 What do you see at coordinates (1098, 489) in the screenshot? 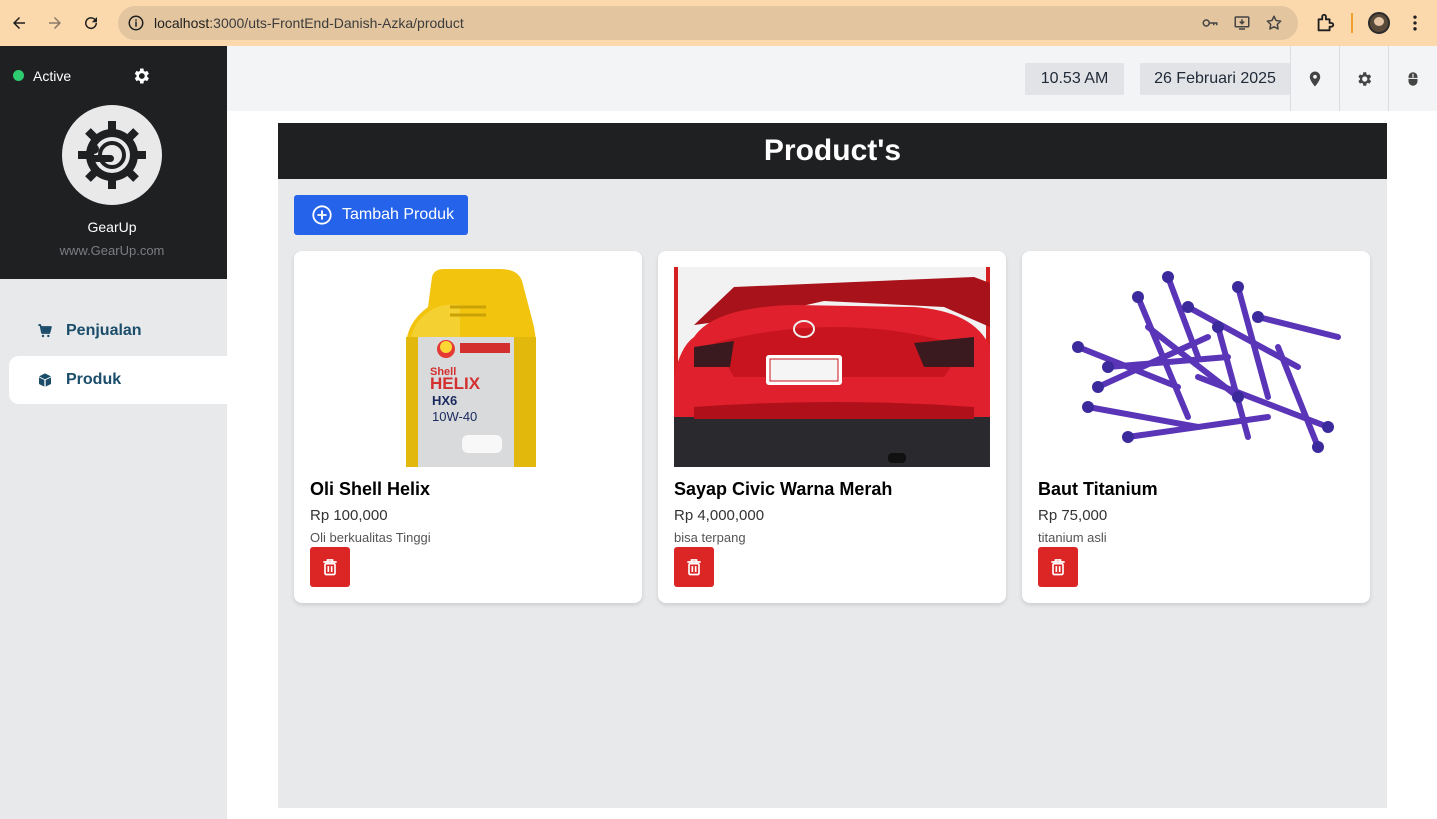
I see `product-name: Baut Titanium` at bounding box center [1098, 489].